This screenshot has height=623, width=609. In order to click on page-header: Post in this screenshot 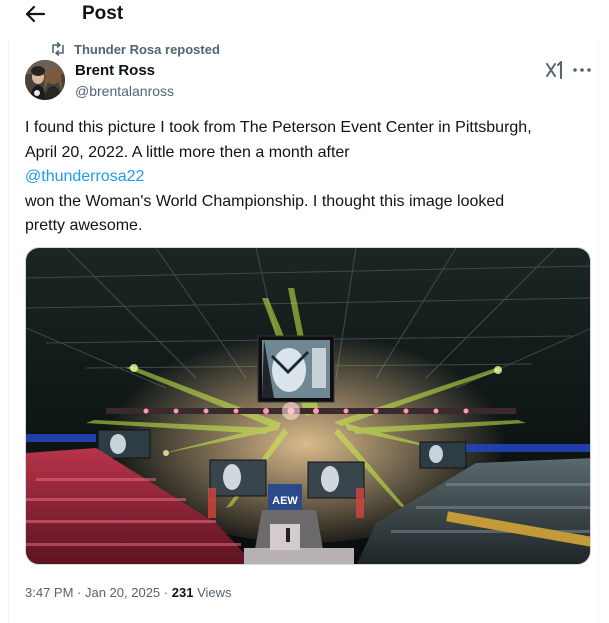, I will do `click(304, 17)`.